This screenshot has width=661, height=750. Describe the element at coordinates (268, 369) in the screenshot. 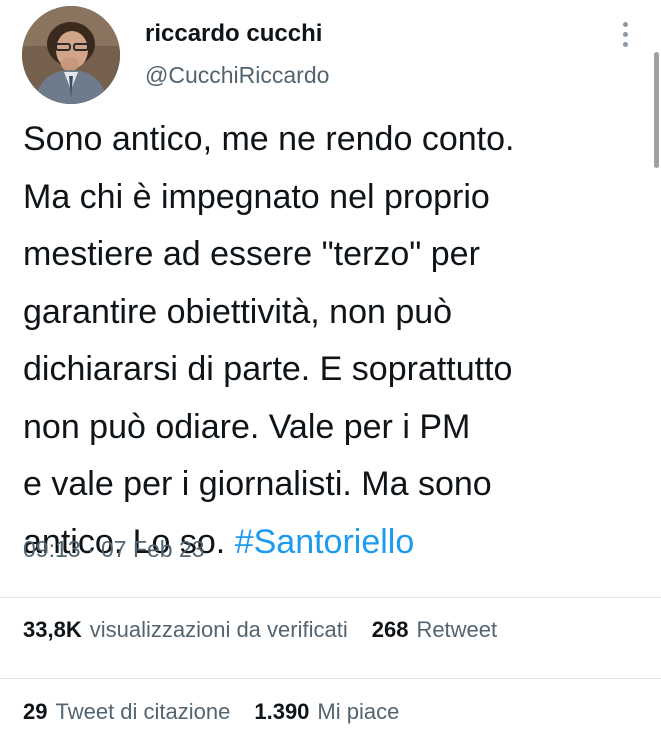

I see `tweet-text-line: dichiararsi di parte. E soprattutto` at that location.